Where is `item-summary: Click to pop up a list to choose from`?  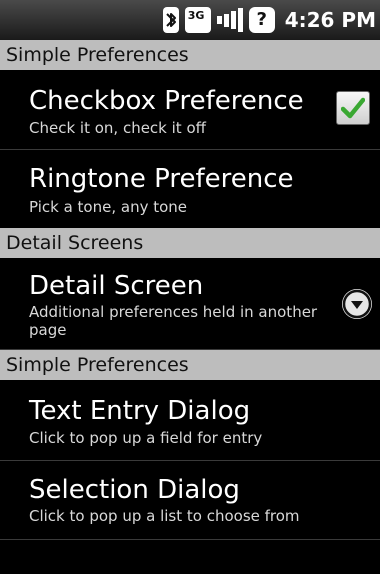 item-summary: Click to pop up a list to choose from is located at coordinates (164, 516).